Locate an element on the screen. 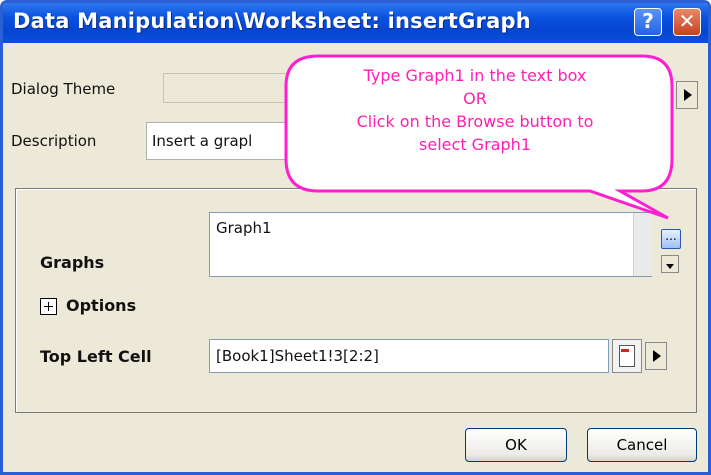  top-left-cell-input: [Book1]Sheet1!3[2:2] is located at coordinates (409, 356).